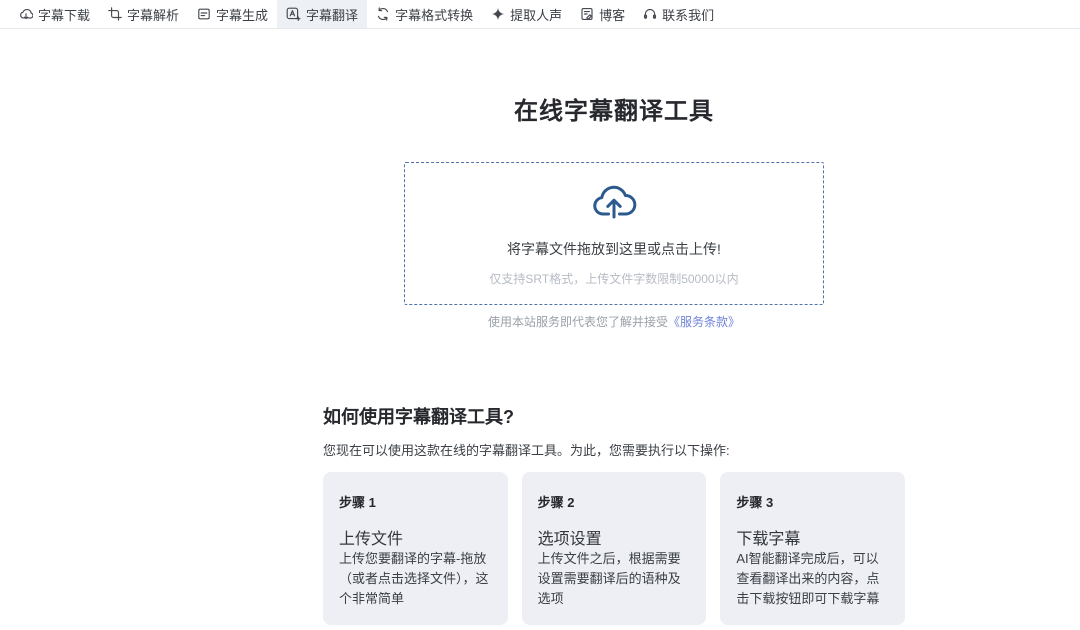 Image resolution: width=1080 pixels, height=630 pixels. I want to click on nav-item-contact-us: 联系我们, so click(678, 14).